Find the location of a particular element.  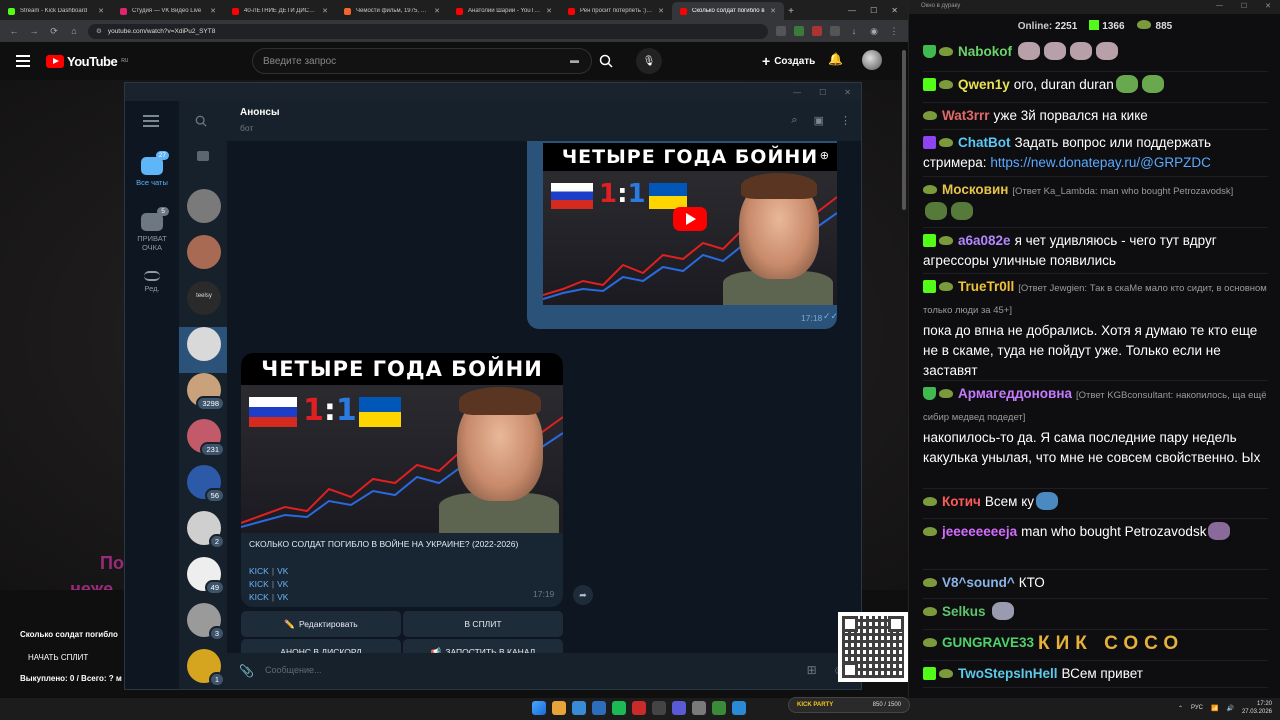

telegram-menu-icon is located at coordinates (151, 121).